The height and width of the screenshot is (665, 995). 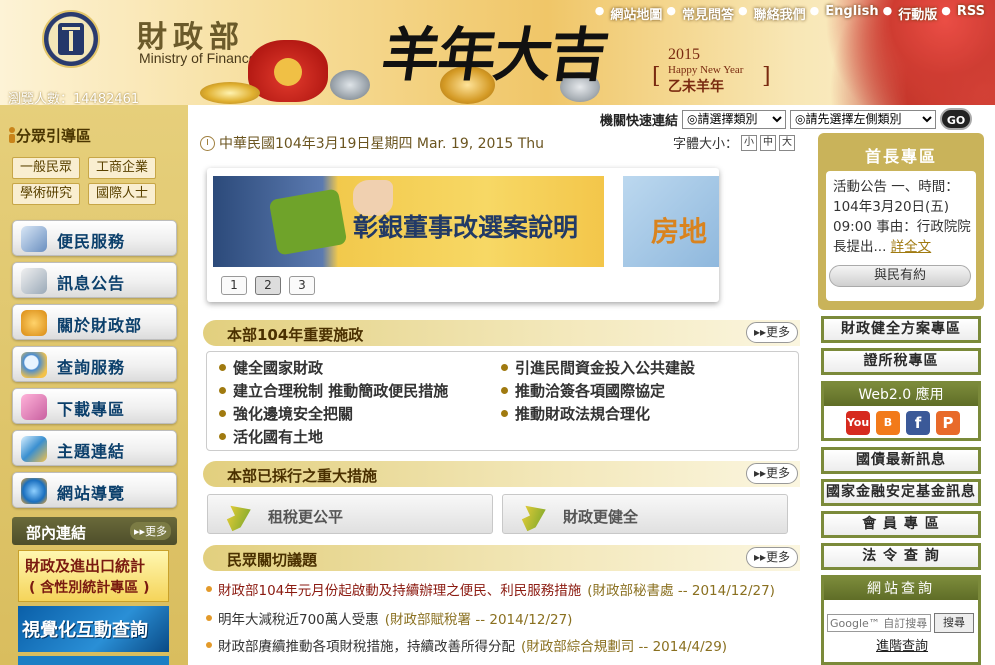 What do you see at coordinates (12, 135) in the screenshot?
I see `person-icon` at bounding box center [12, 135].